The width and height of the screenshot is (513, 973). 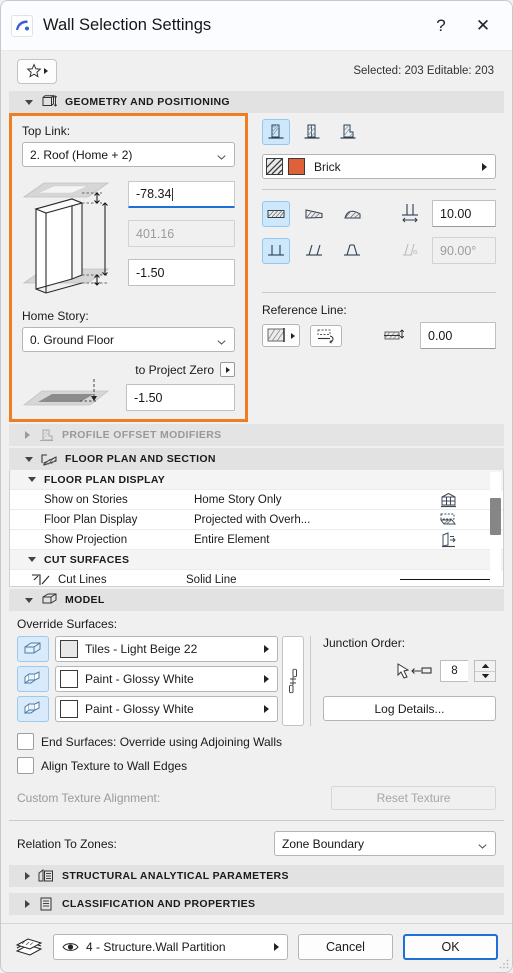 I want to click on surface-top-icon, so click(x=33, y=649).